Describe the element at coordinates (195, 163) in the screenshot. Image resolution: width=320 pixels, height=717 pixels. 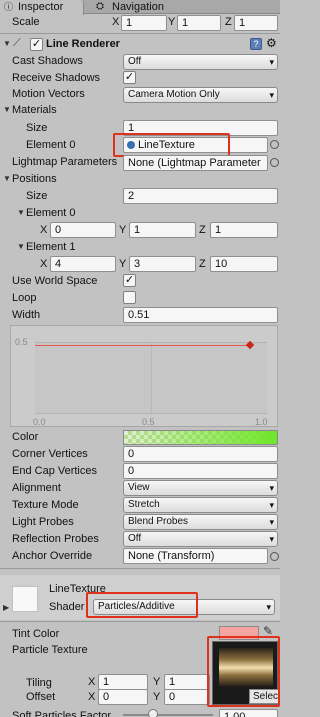
I see `lightmap-parameters-field: None (Lightmap Parameter` at that location.